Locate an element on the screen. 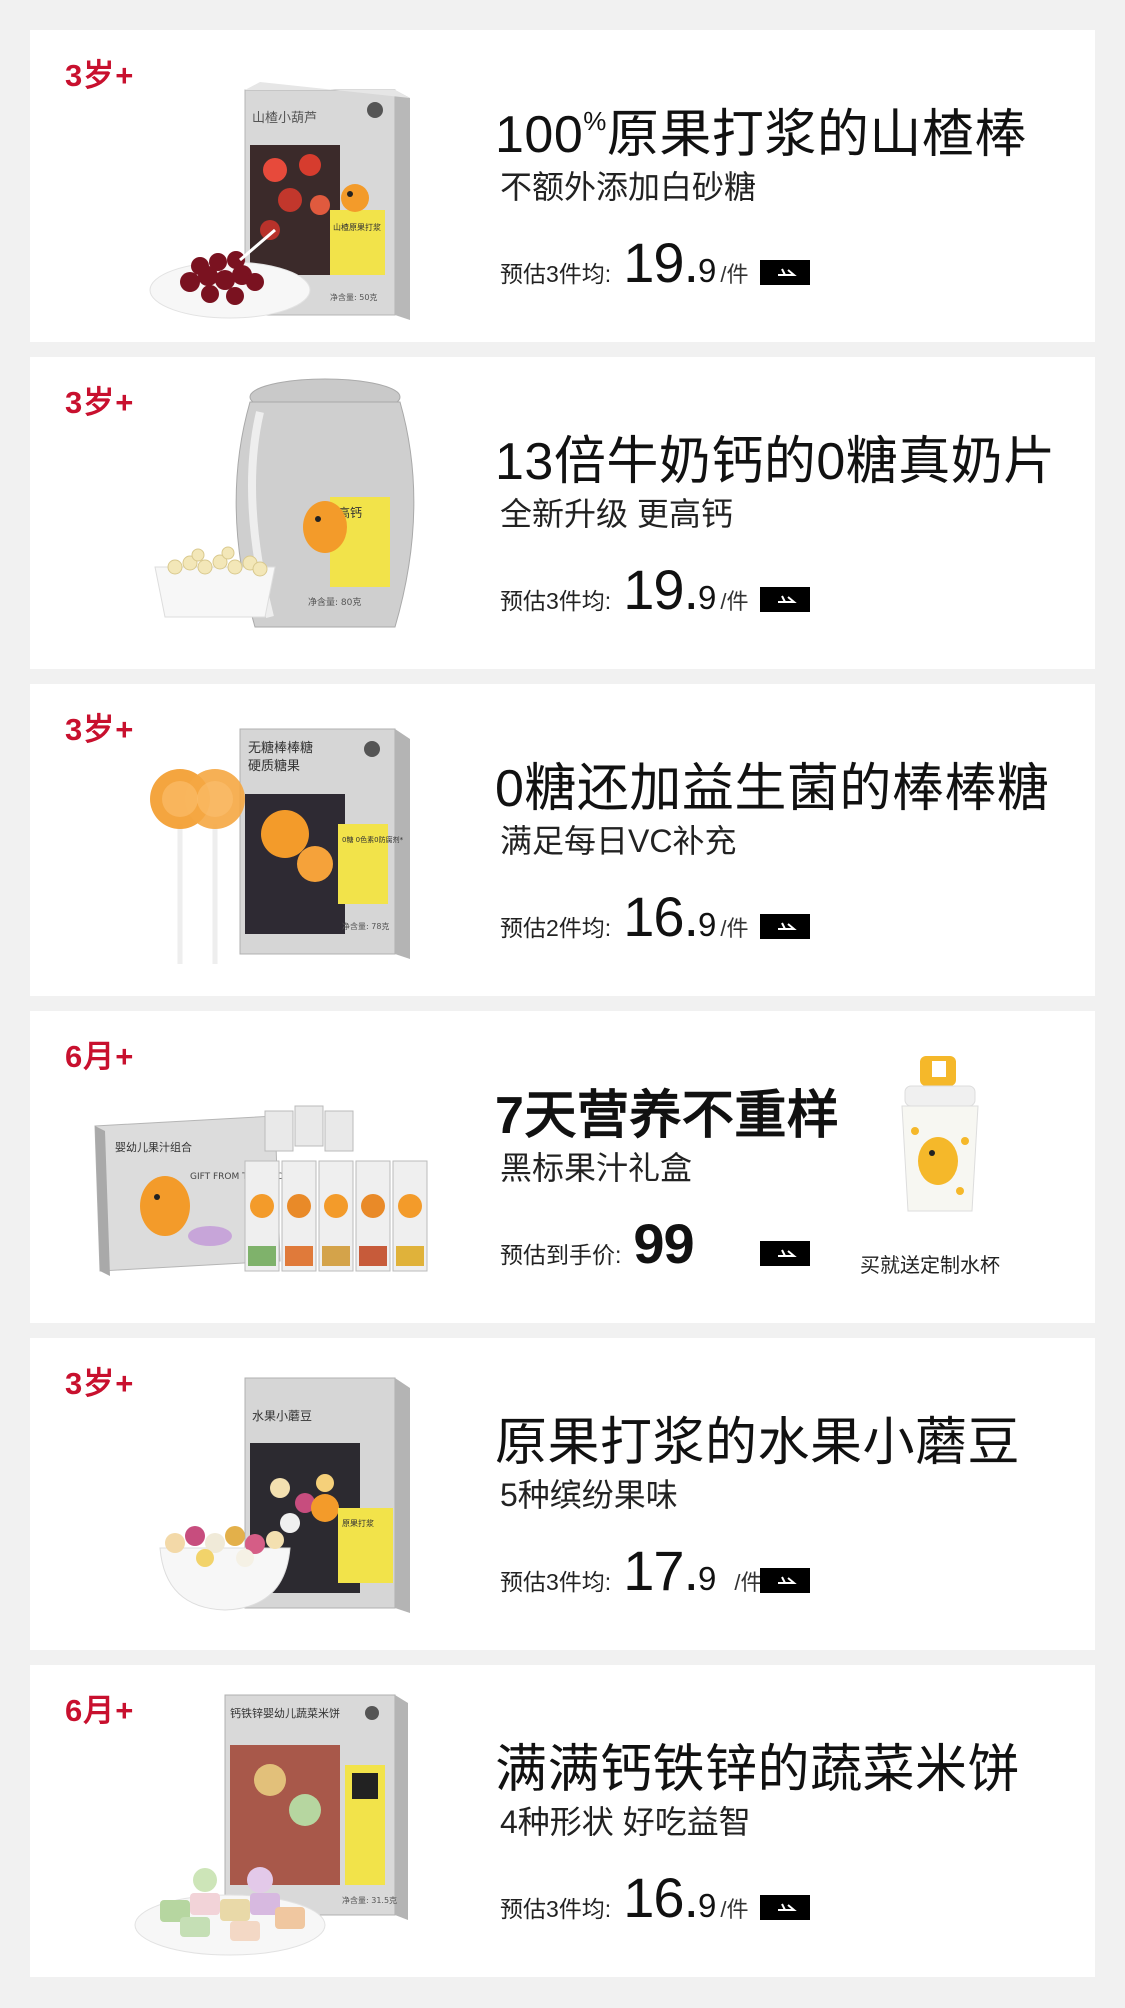 This screenshot has width=1125, height=2008. box-tag: 0糖 0色素0防腐剂* is located at coordinates (373, 839).